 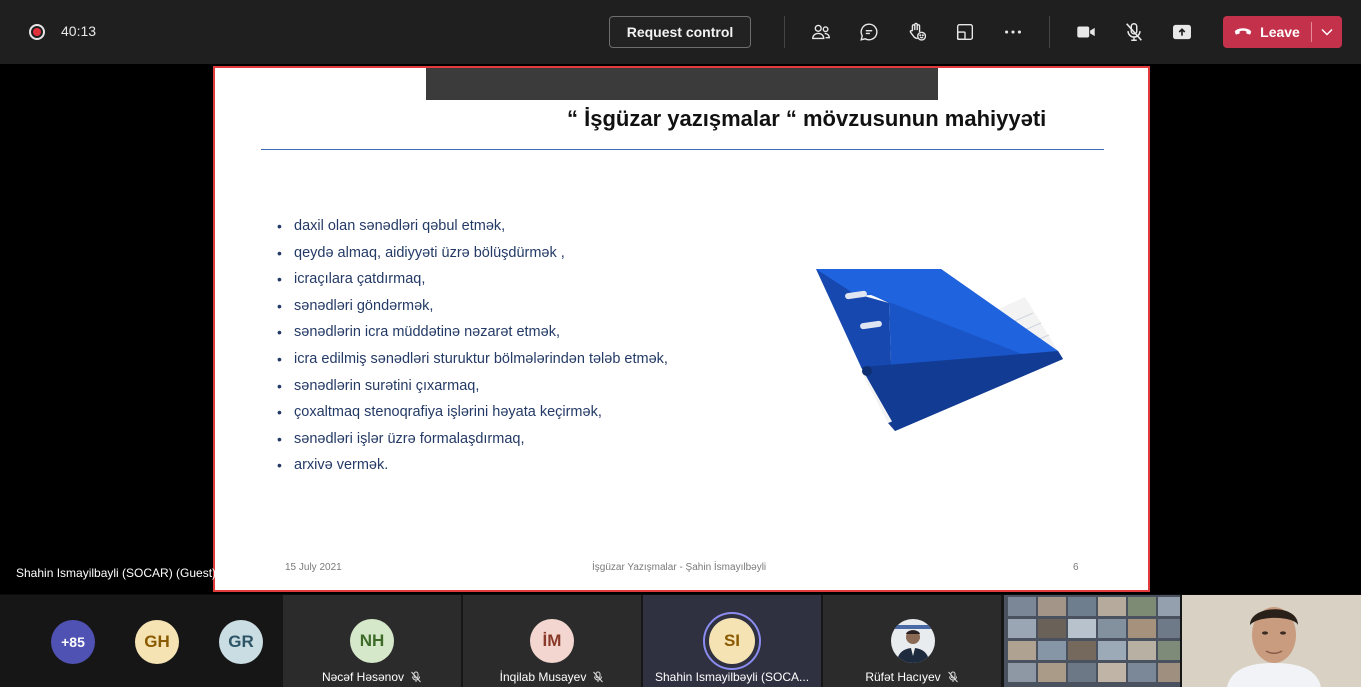 I want to click on participant-photo, so click(x=913, y=641).